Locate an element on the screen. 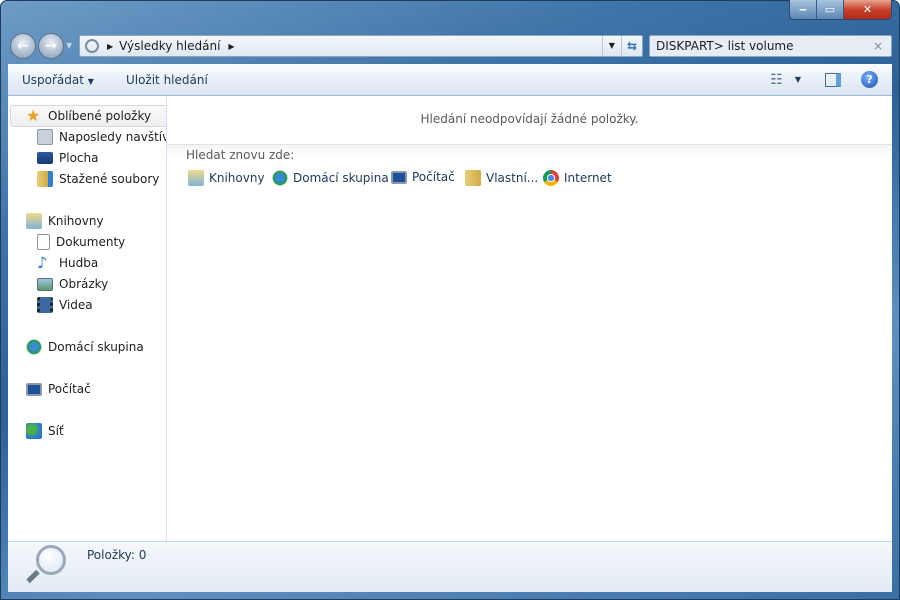  pictures-icon is located at coordinates (45, 284).